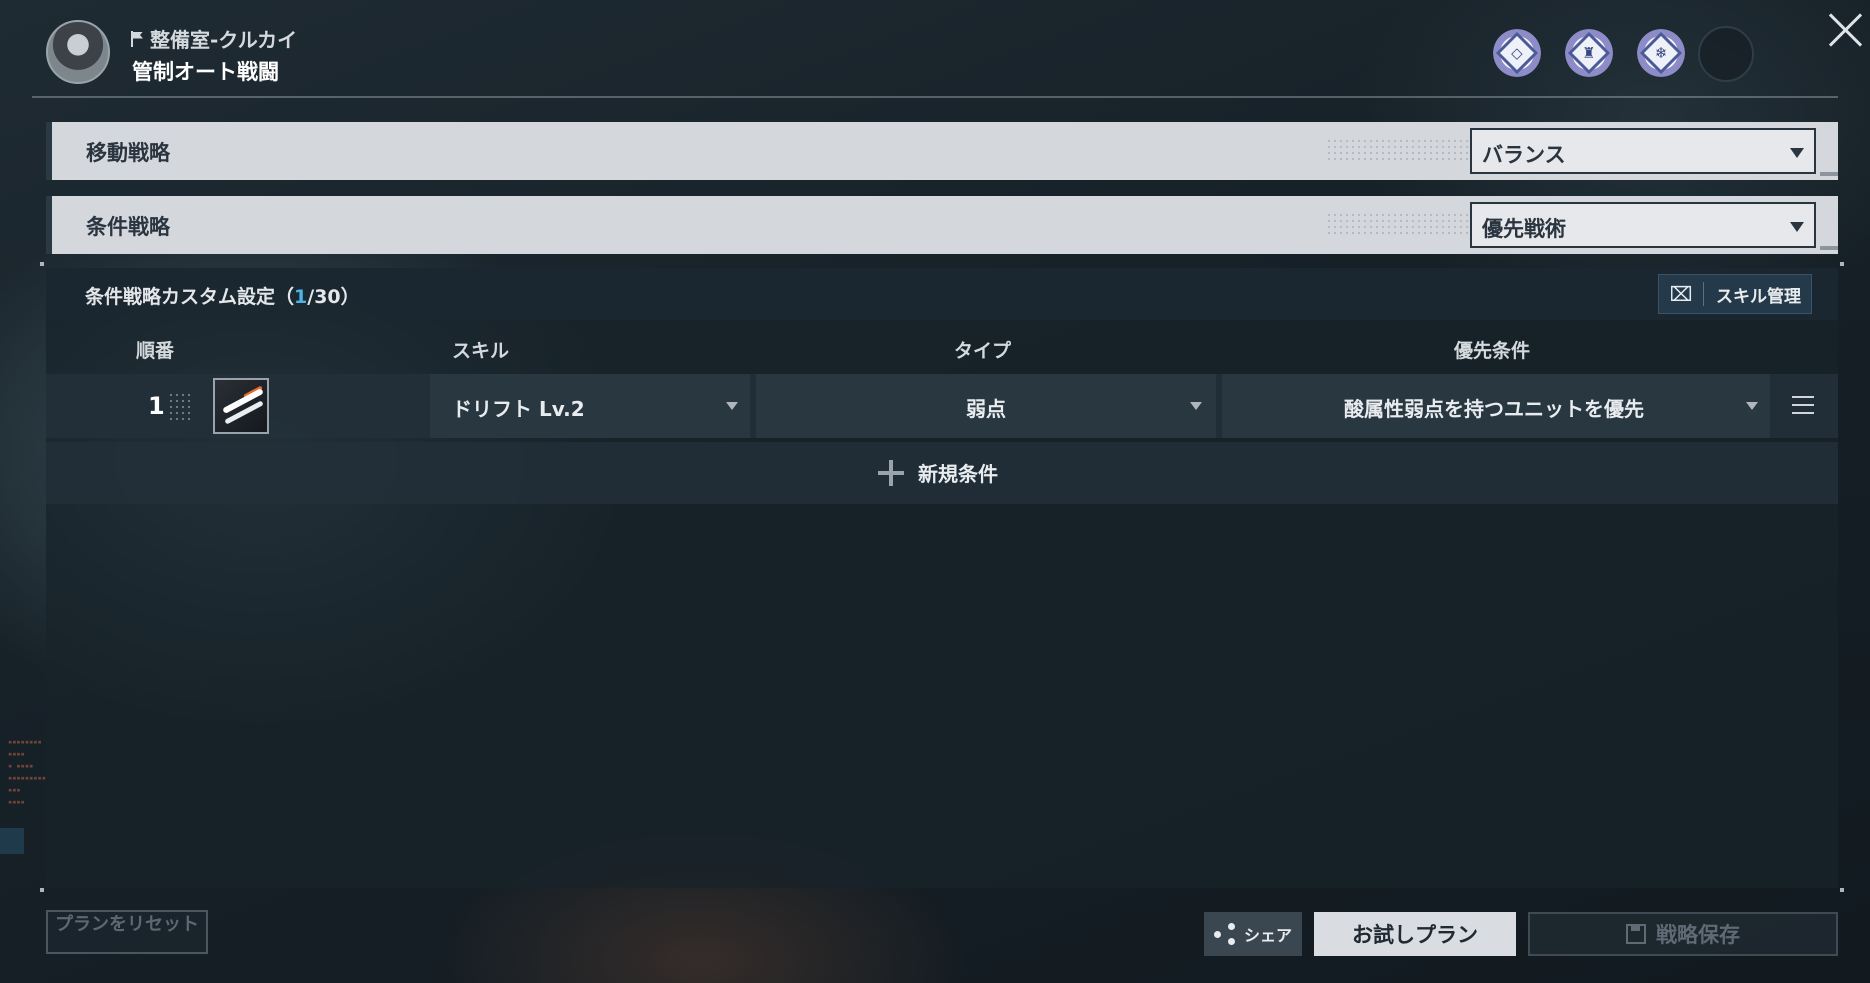  I want to click on drag-handle, so click(180, 406).